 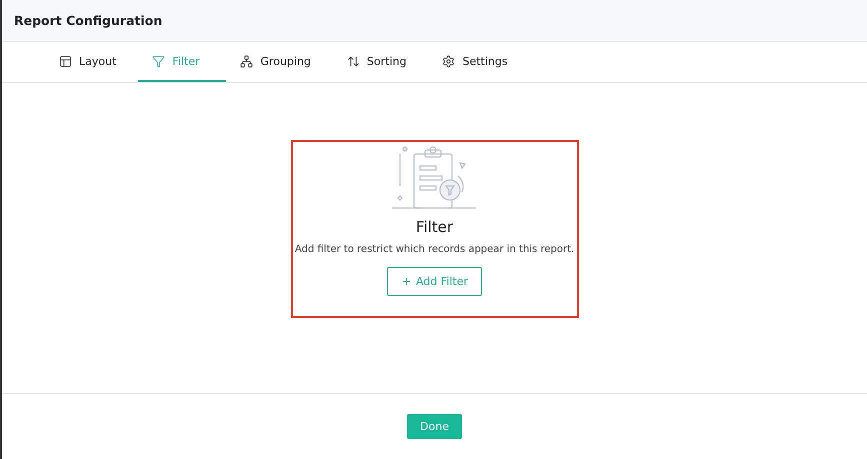 What do you see at coordinates (353, 61) in the screenshot?
I see `sort-icon` at bounding box center [353, 61].